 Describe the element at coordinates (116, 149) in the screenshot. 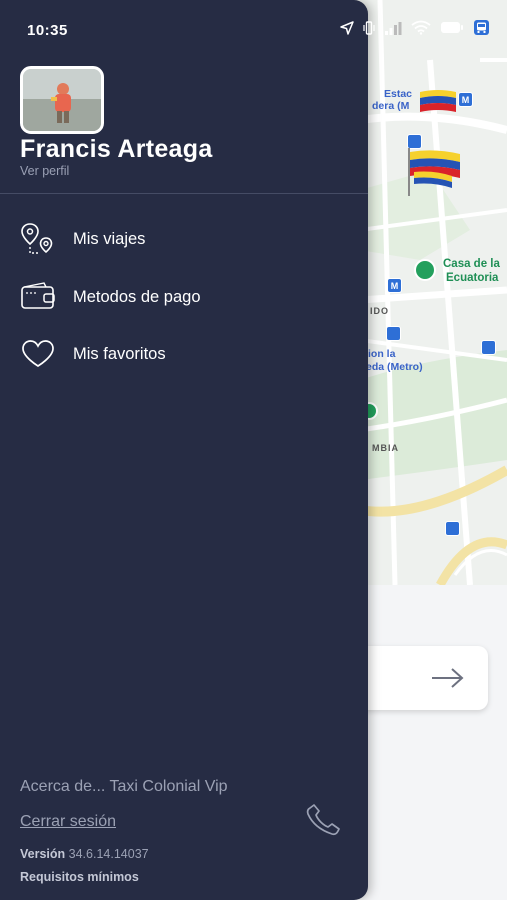

I see `user-name: Francis Arteaga` at that location.